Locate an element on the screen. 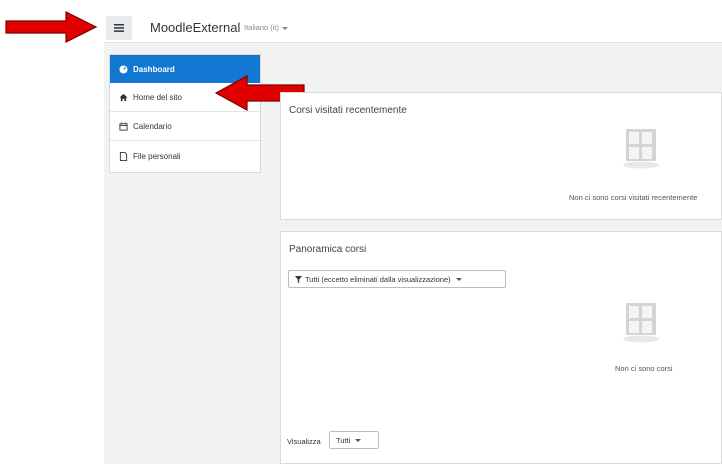 The image size is (722, 464). show-select: Tutti is located at coordinates (354, 440).